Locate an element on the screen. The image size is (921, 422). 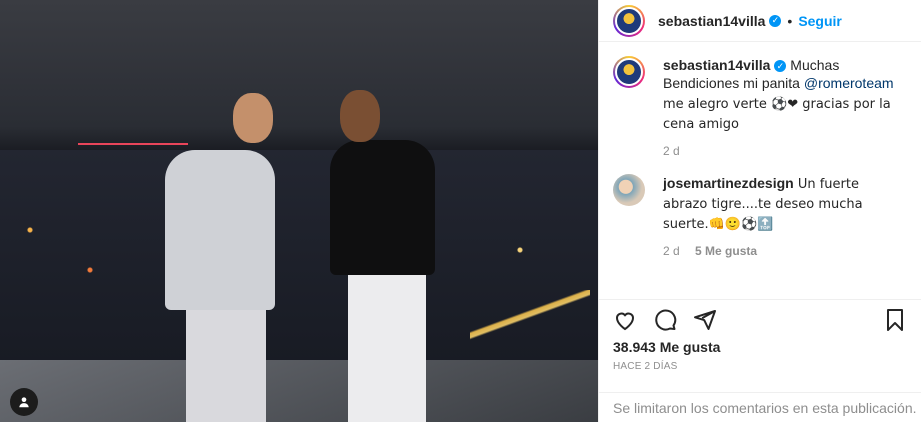
comment-icon is located at coordinates (665, 320).